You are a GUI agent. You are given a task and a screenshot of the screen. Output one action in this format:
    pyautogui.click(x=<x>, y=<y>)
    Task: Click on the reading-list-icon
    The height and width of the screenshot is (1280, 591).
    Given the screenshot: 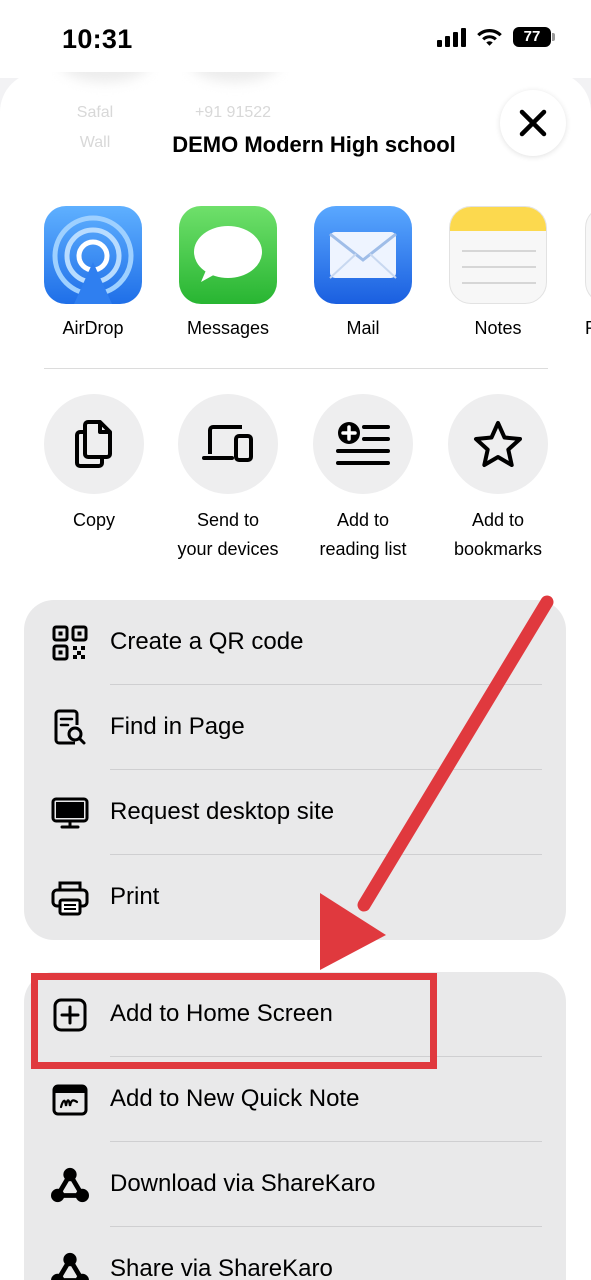 What is the action you would take?
    pyautogui.click(x=363, y=443)
    